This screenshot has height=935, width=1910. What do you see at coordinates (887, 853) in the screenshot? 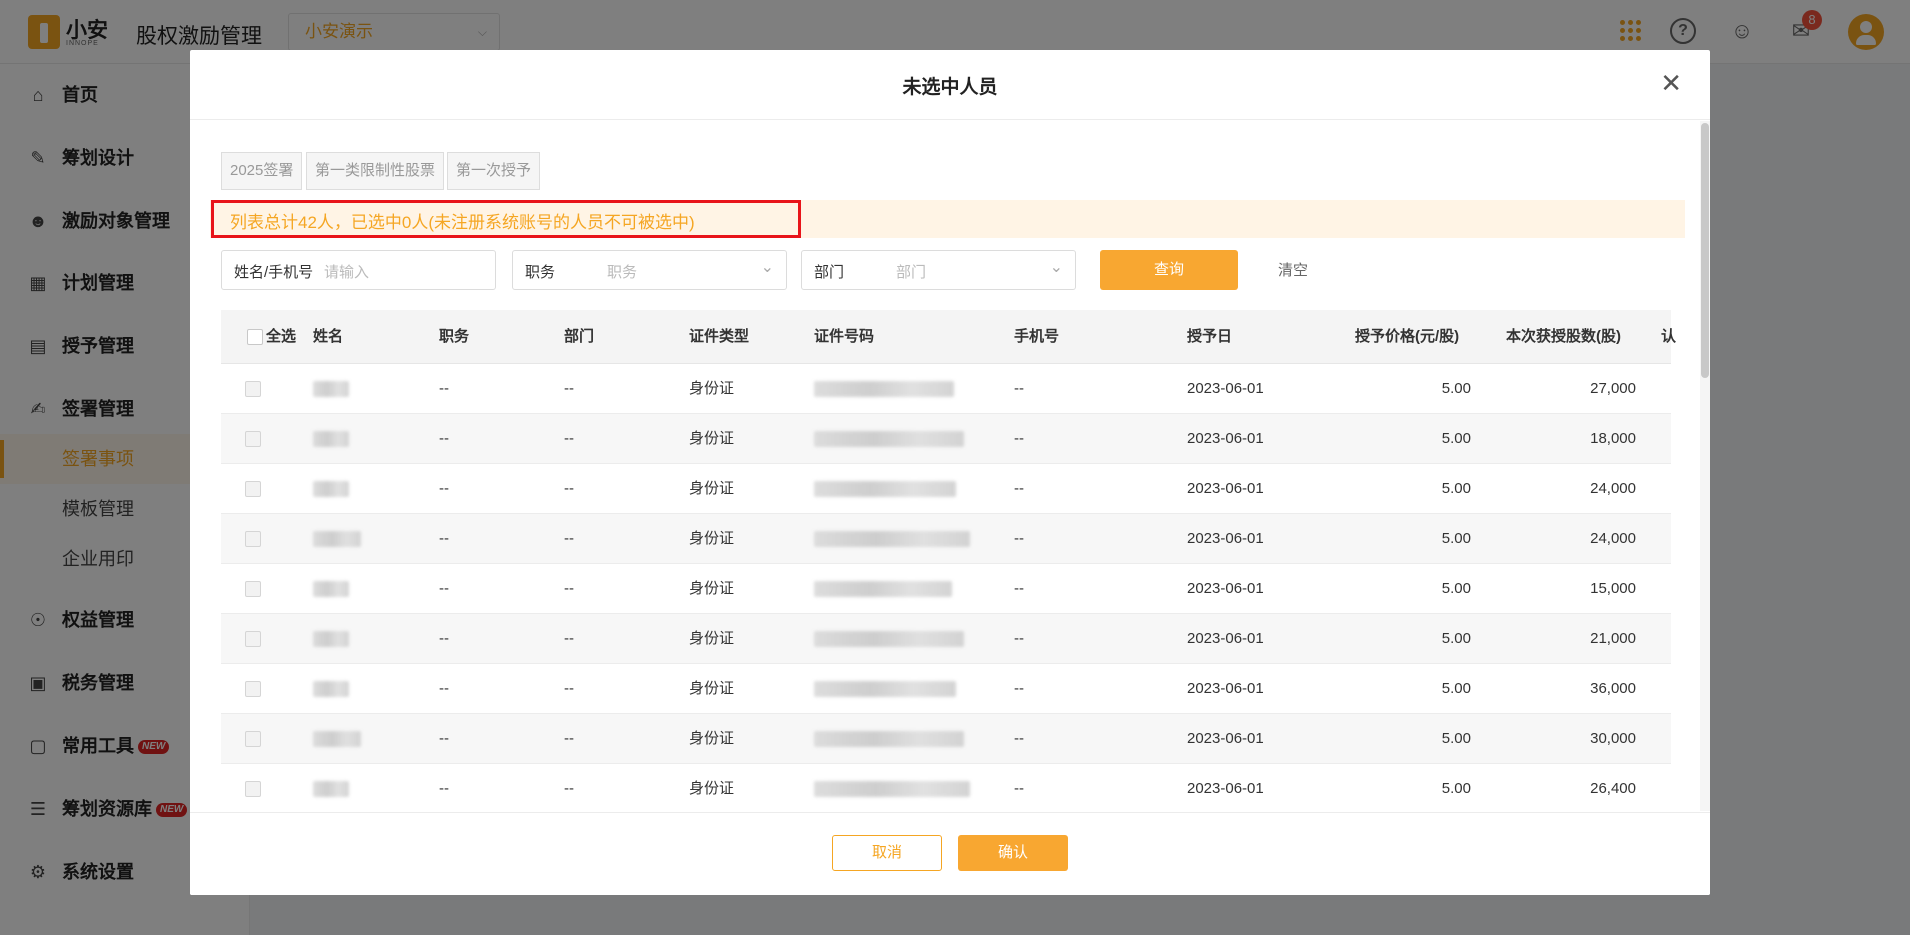
I see `cancel-button: 取消` at bounding box center [887, 853].